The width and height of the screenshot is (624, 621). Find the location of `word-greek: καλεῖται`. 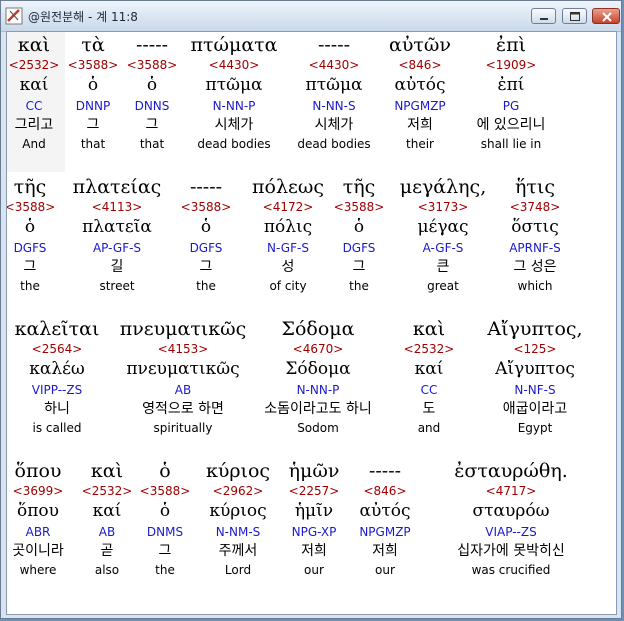

word-greek: καλεῖται is located at coordinates (57, 329).